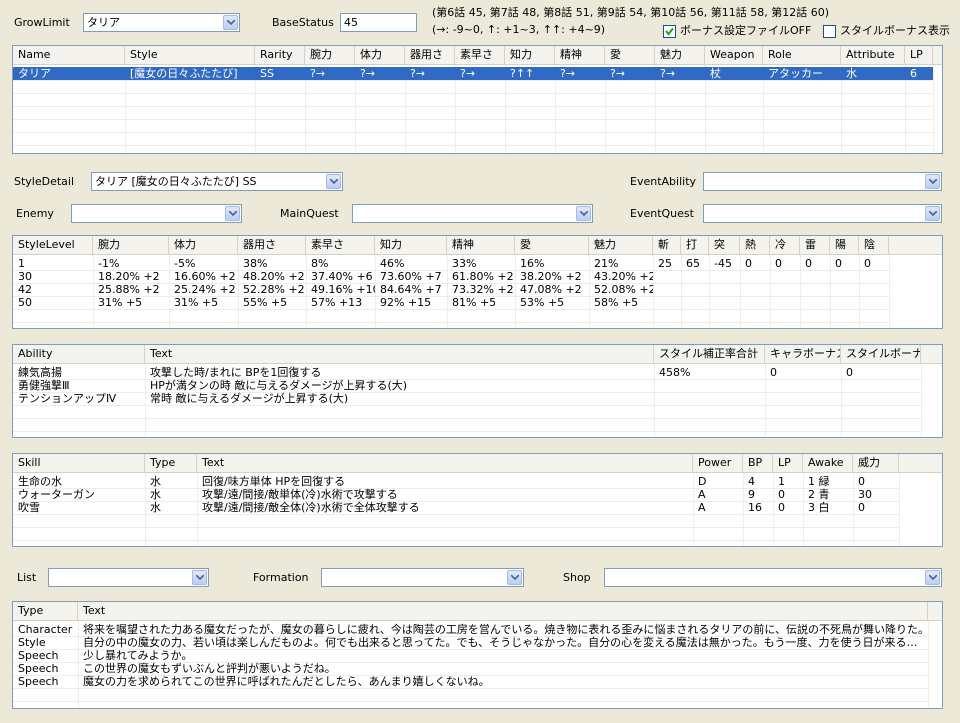 The width and height of the screenshot is (960, 723). What do you see at coordinates (874, 245) in the screenshot?
I see `col-header-shade: 陰` at bounding box center [874, 245].